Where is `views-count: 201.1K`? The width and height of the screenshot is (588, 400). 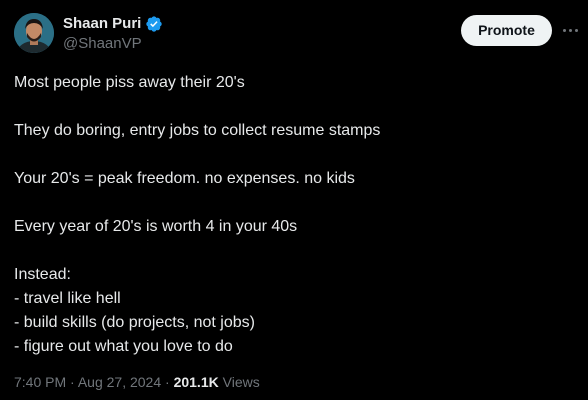
views-count: 201.1K is located at coordinates (196, 382).